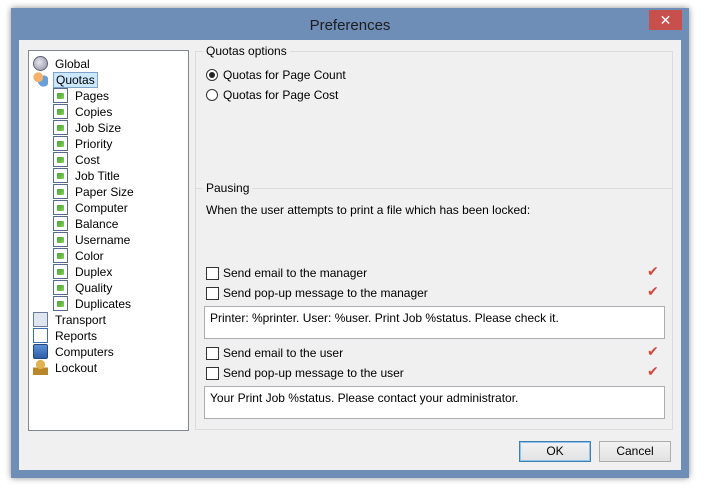 The image size is (709, 497). I want to click on popup-manager-check, so click(212, 293).